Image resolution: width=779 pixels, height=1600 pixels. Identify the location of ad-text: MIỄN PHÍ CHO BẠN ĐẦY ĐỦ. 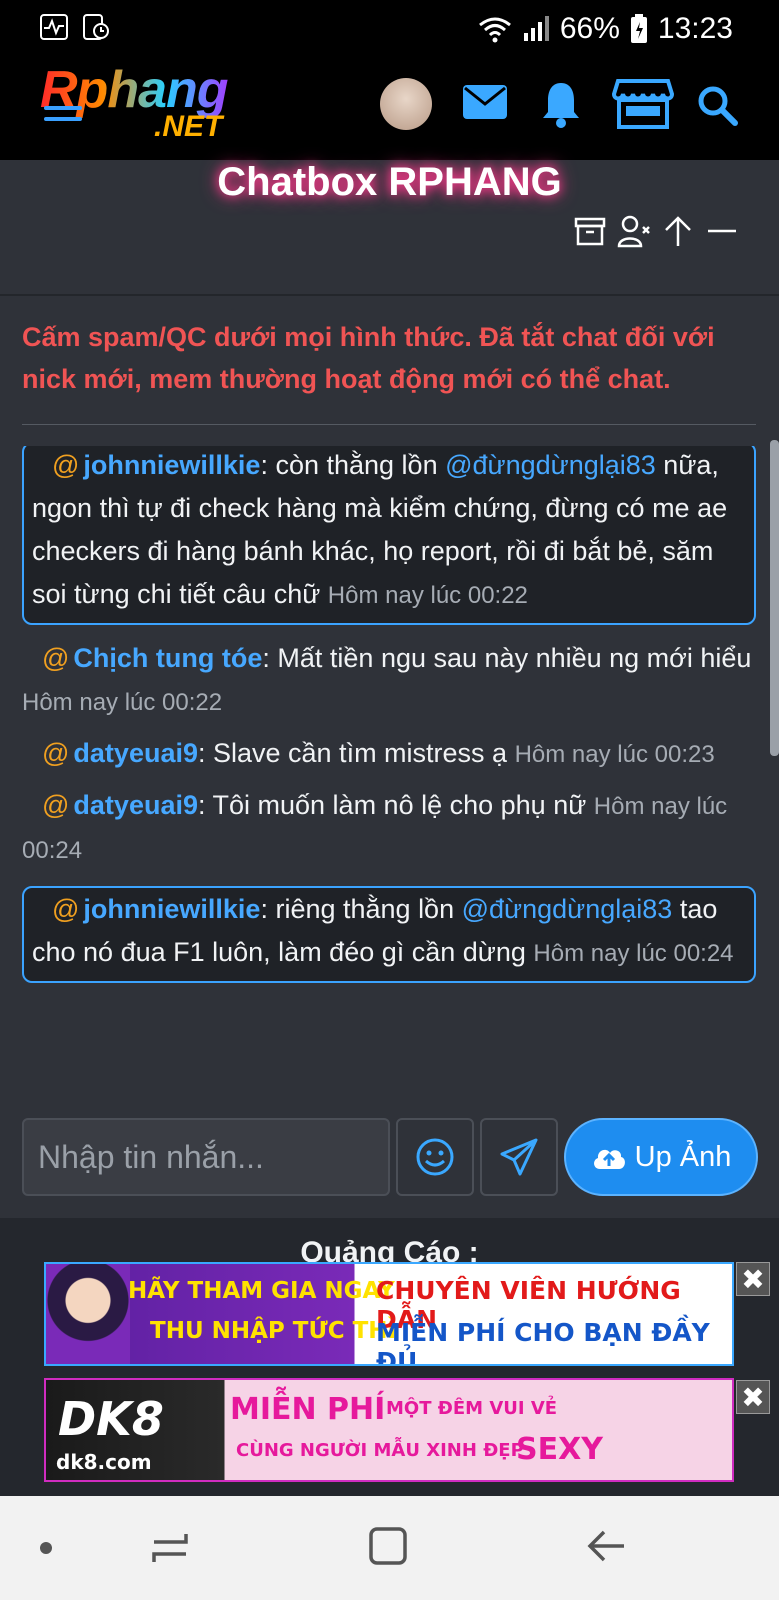
(543, 1342).